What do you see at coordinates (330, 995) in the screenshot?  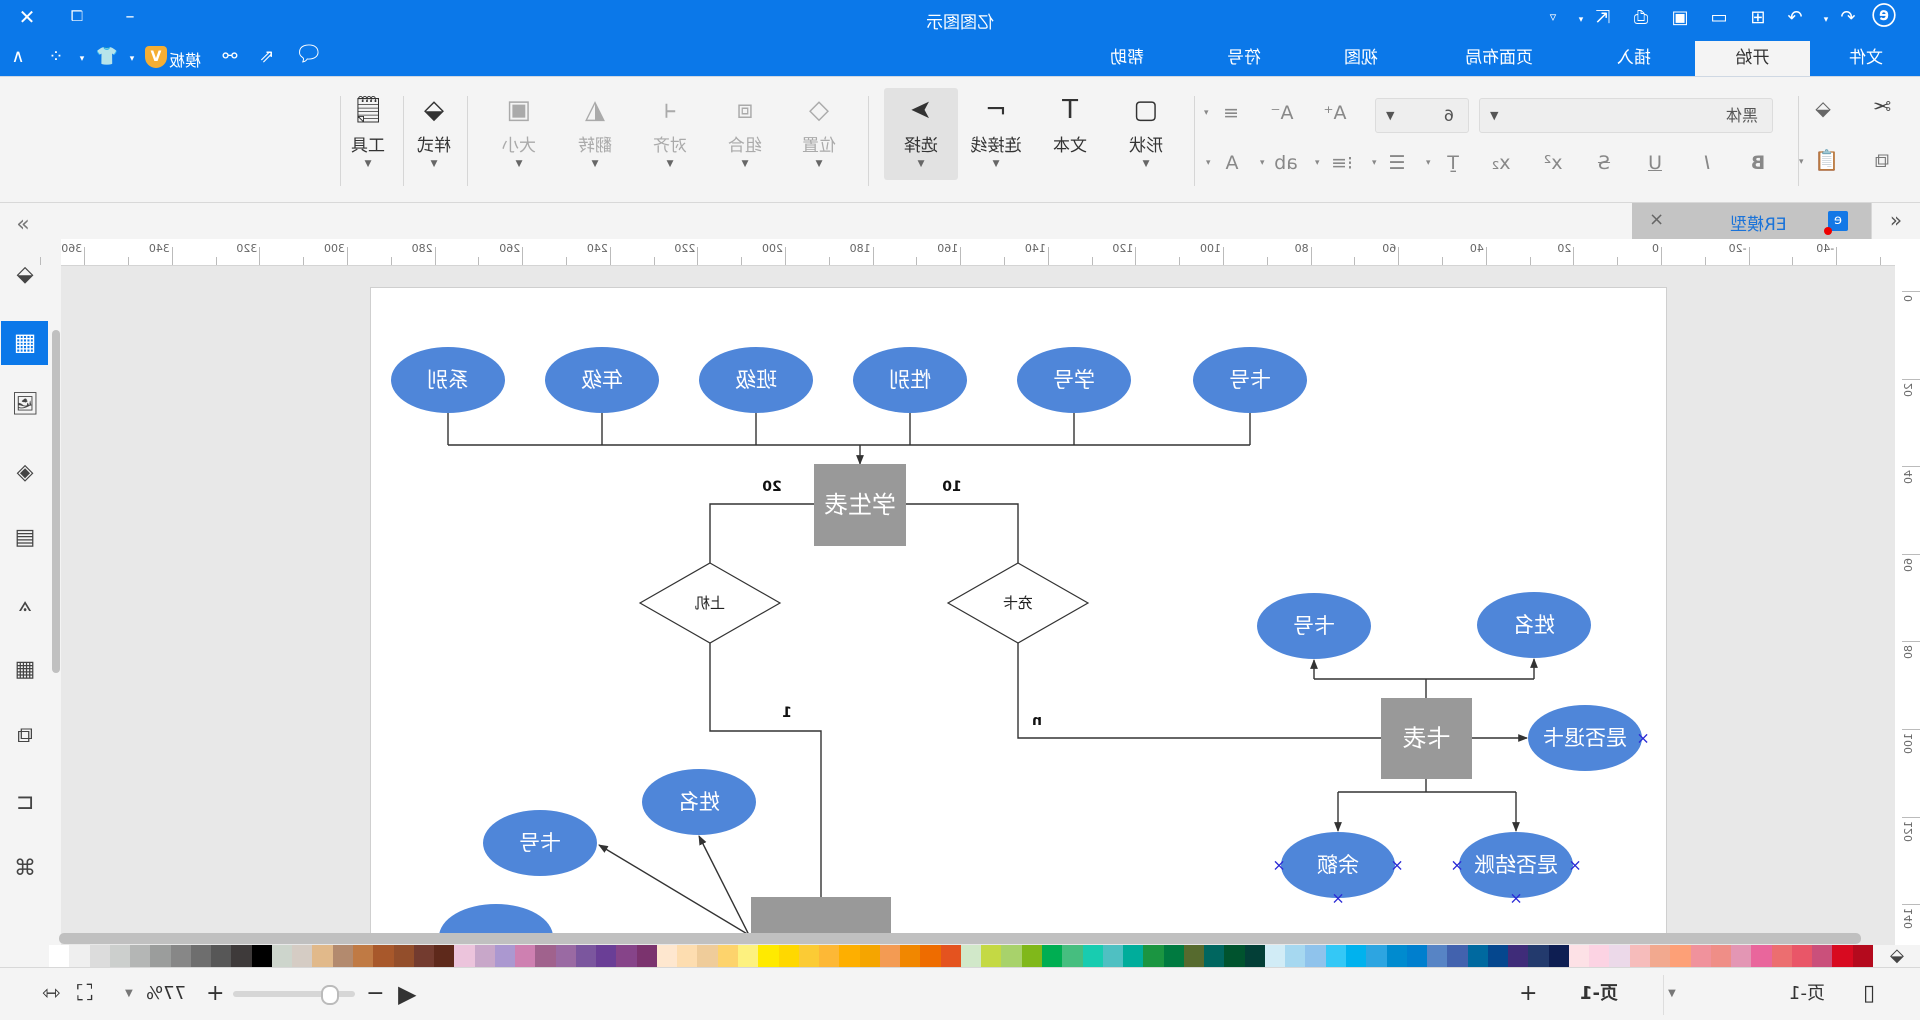 I see `zoom-slider-thumb` at bounding box center [330, 995].